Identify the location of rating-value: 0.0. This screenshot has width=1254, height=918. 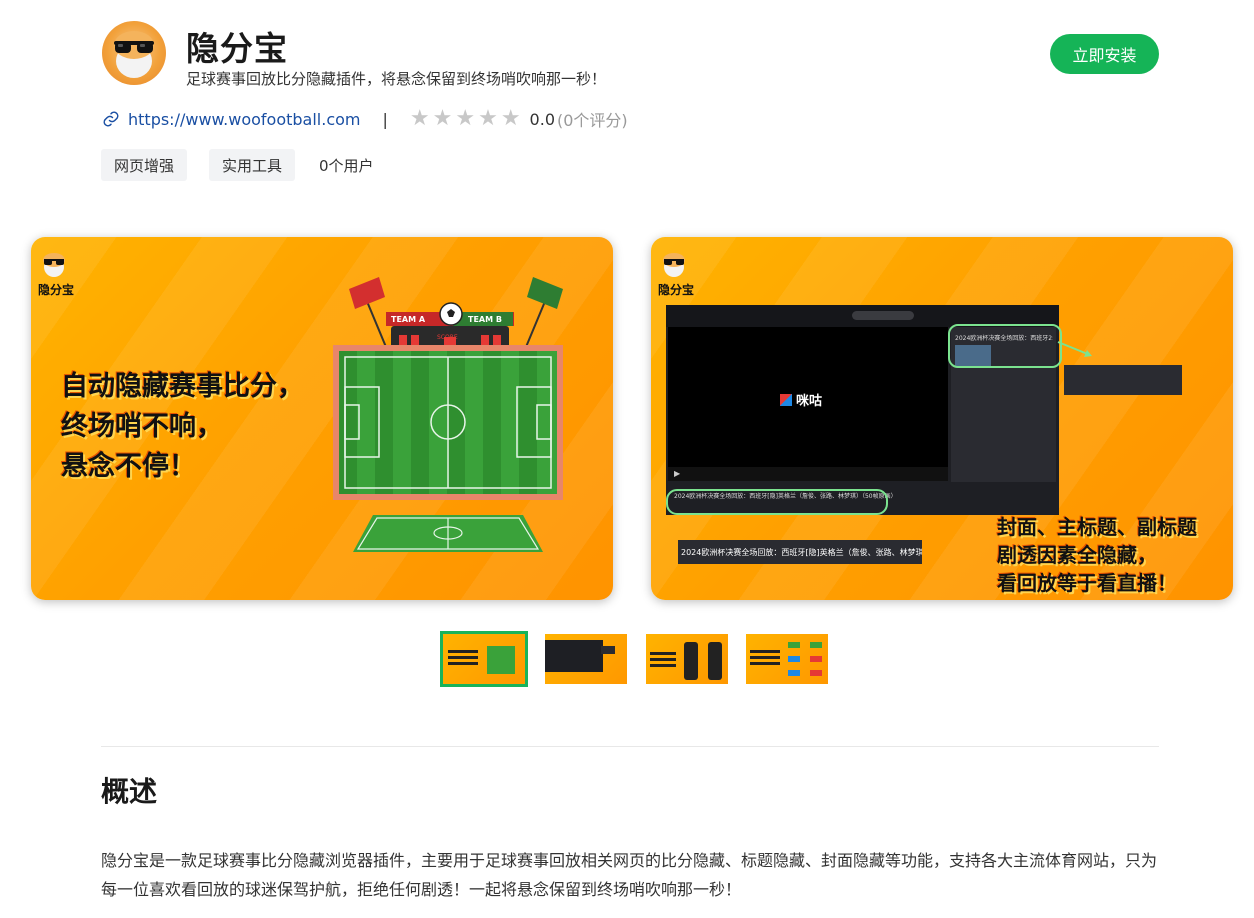
(542, 119).